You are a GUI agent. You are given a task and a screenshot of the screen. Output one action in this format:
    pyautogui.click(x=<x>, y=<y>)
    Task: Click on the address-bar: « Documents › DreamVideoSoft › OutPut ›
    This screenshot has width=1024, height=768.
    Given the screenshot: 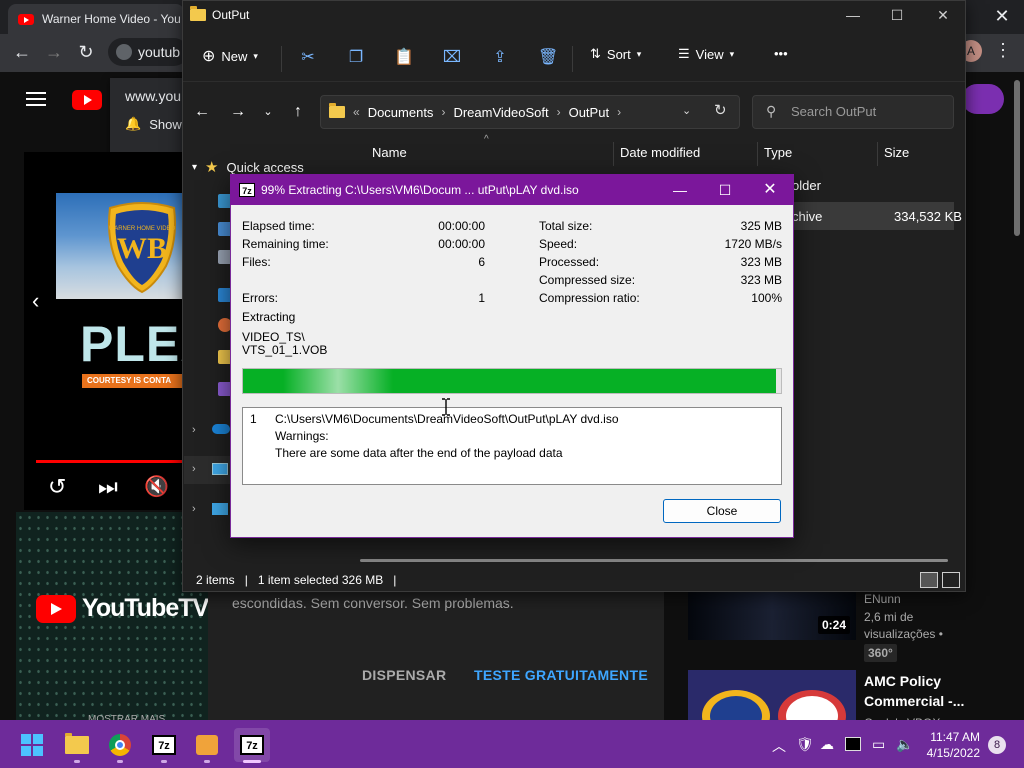 What is the action you would take?
    pyautogui.click(x=530, y=112)
    